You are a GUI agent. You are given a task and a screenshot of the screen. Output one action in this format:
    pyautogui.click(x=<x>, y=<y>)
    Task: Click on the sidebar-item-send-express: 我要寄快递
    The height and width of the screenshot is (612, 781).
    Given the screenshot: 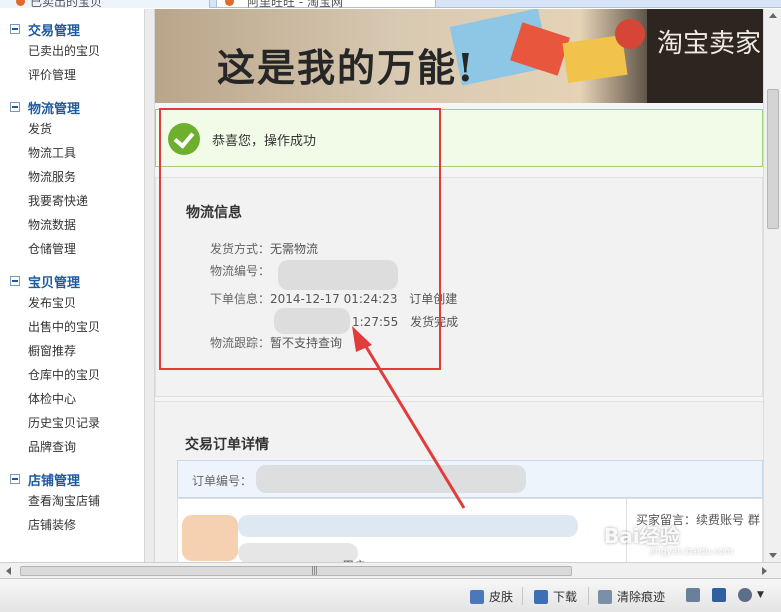 What is the action you would take?
    pyautogui.click(x=72, y=201)
    